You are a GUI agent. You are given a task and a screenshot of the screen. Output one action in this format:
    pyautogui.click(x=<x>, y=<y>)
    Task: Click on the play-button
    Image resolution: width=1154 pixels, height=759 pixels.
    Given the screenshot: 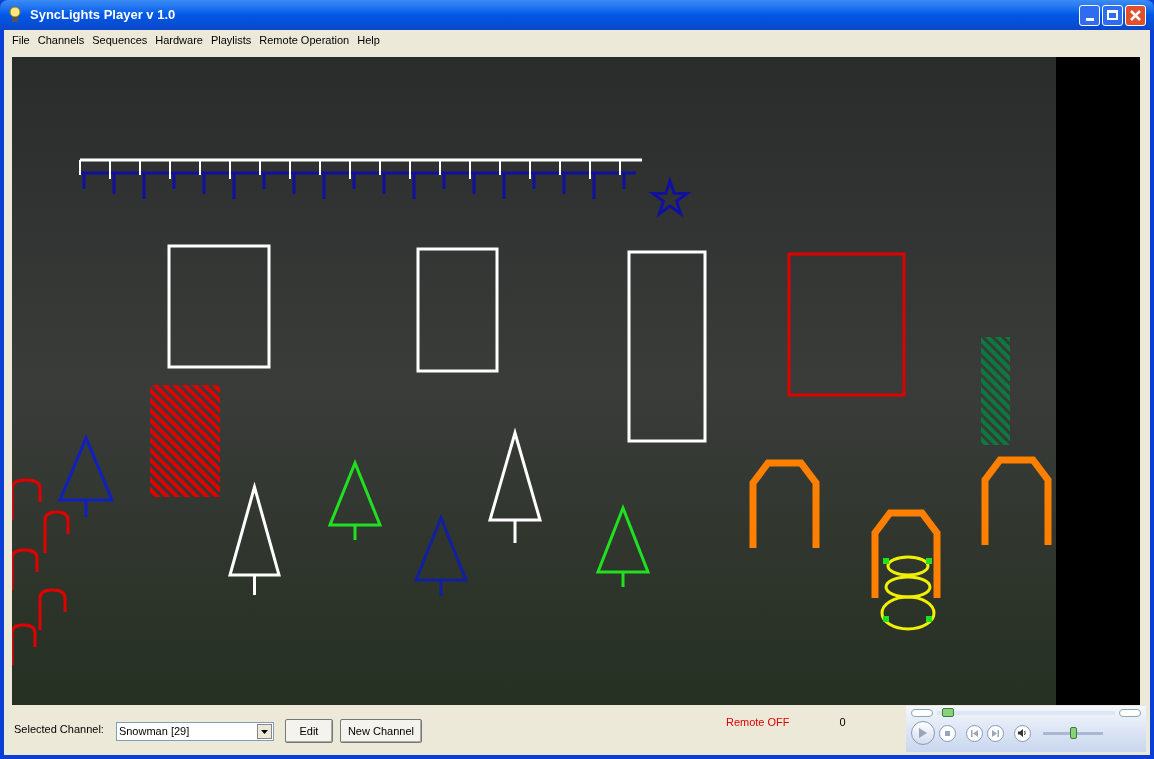 What is the action you would take?
    pyautogui.click(x=923, y=733)
    